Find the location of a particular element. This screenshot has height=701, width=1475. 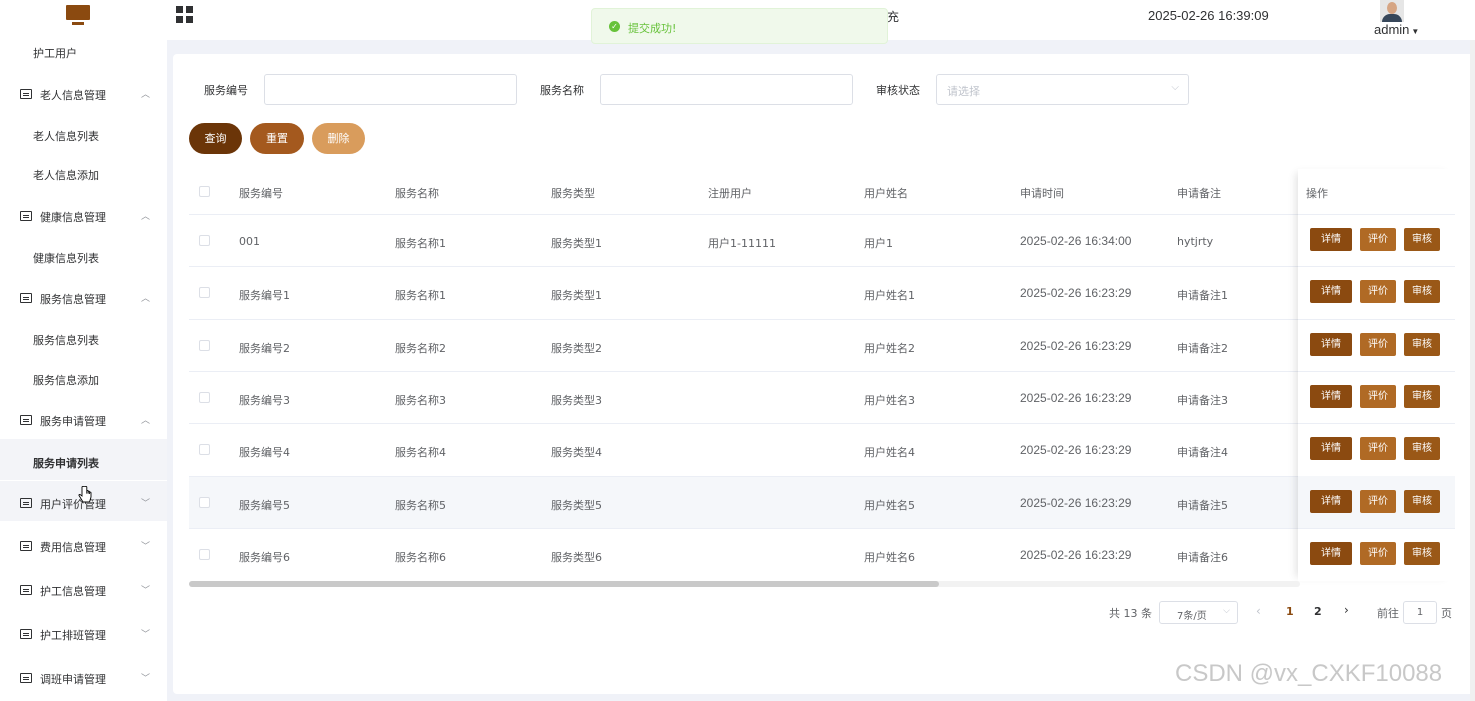

horizontal-scrollbar is located at coordinates (744, 584).